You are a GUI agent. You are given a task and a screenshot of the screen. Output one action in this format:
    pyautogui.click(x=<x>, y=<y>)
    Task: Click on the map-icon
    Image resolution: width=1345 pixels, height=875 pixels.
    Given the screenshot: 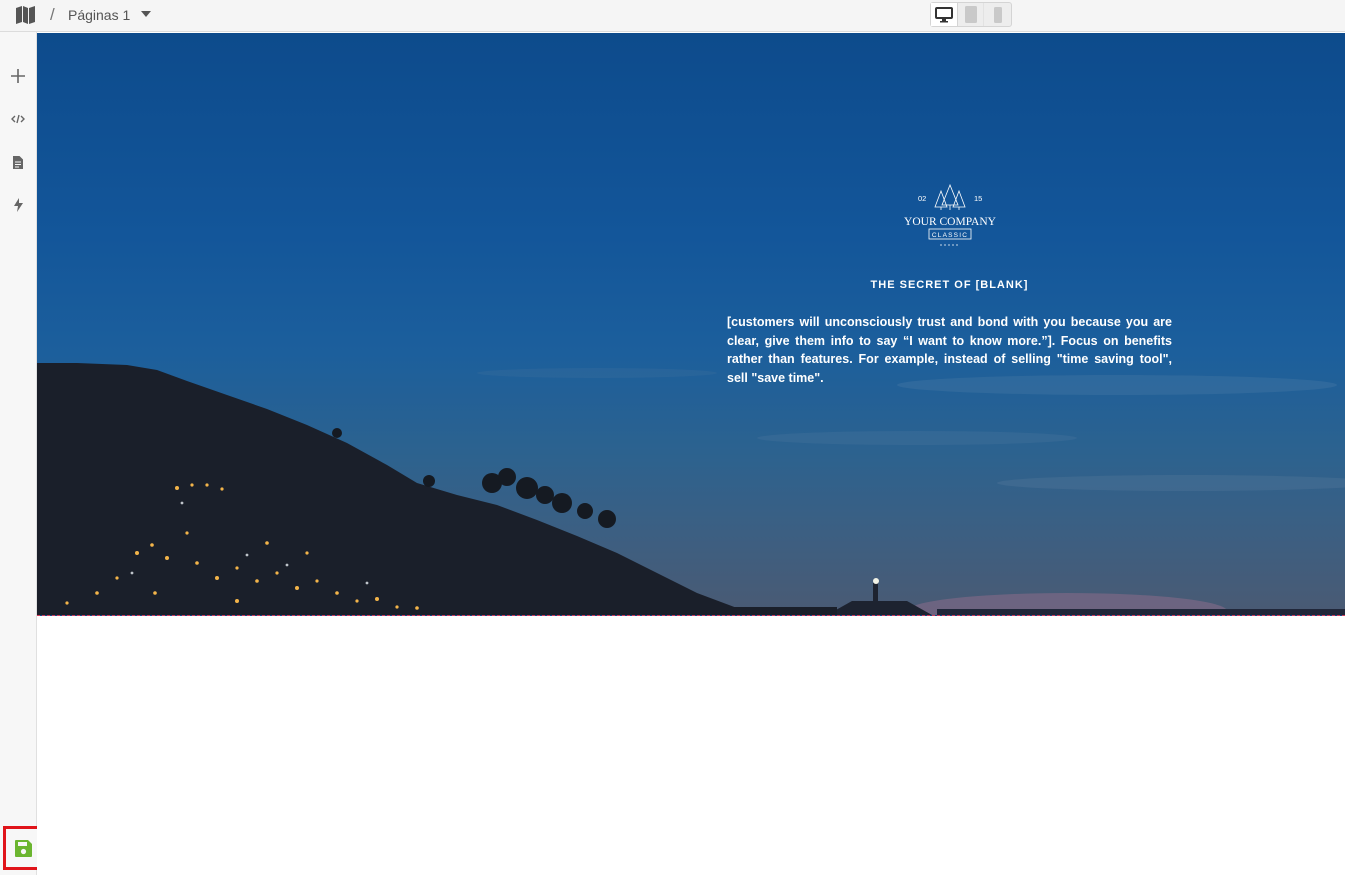 What is the action you would take?
    pyautogui.click(x=25, y=15)
    